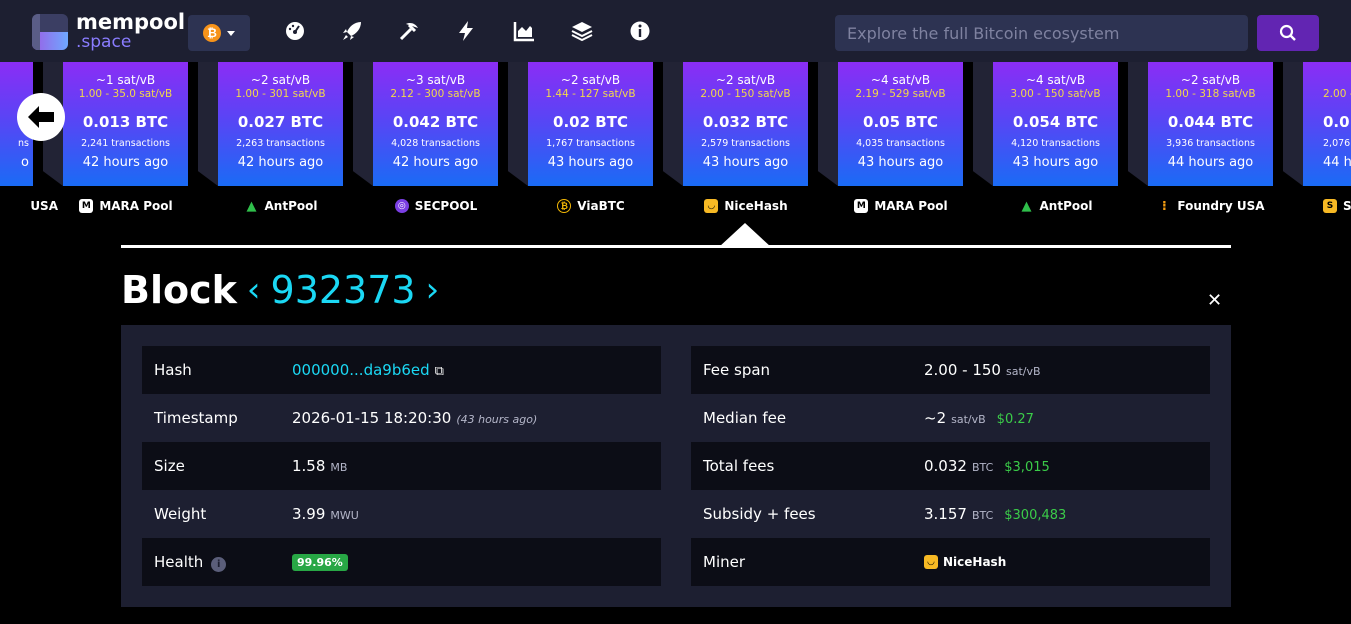 Image resolution: width=1351 pixels, height=624 pixels. What do you see at coordinates (1210, 94) in the screenshot?
I see `block-fee-range: 1.00 - 318 sat/vB` at bounding box center [1210, 94].